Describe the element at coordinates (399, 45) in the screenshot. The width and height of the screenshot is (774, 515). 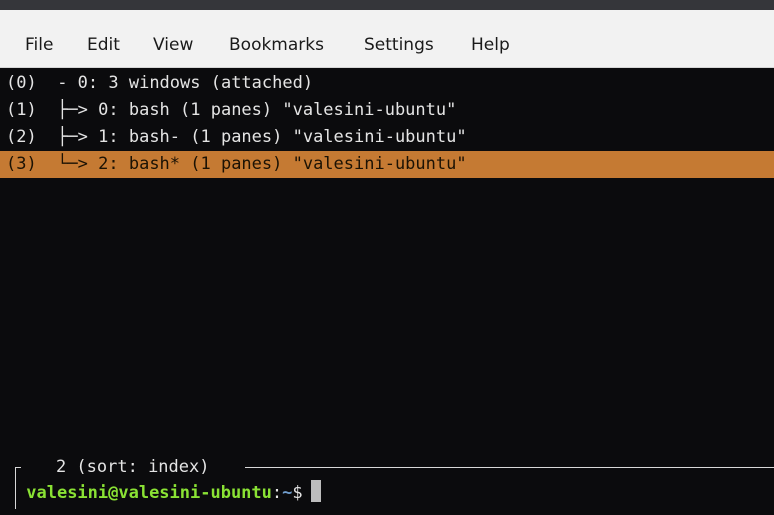
I see `menu-settings: Settings` at that location.